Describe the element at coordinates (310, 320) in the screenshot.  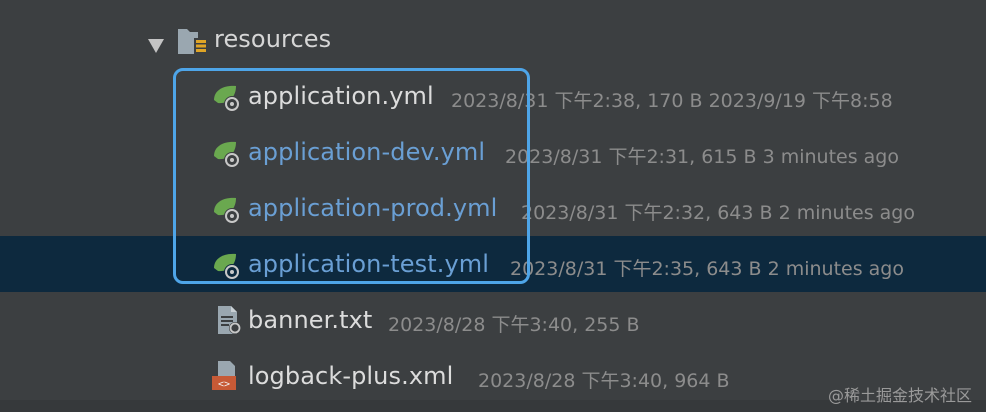
I see `file-name: banner.txt` at that location.